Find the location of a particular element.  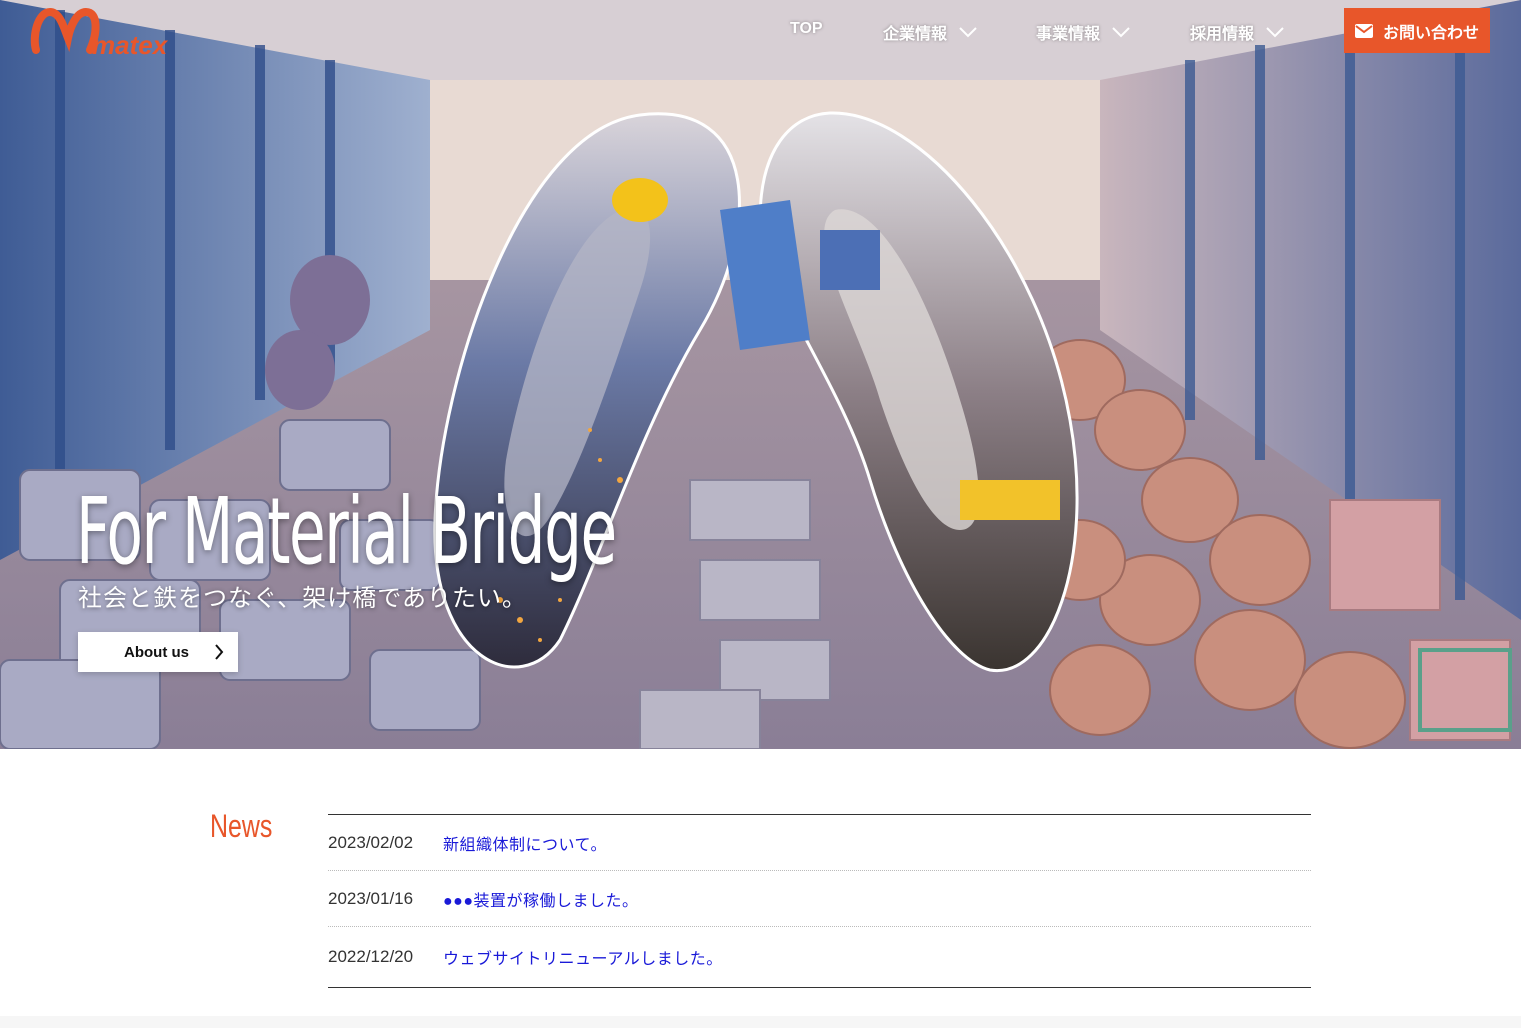

chevron-right-icon is located at coordinates (219, 652).